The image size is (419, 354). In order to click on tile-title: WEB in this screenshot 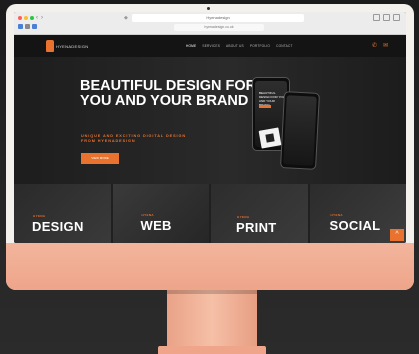, I will do `click(156, 225)`.